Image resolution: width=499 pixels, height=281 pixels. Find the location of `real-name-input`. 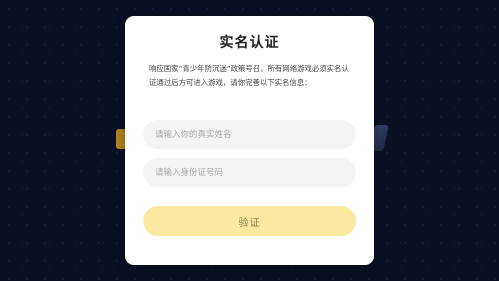

real-name-input is located at coordinates (249, 134).